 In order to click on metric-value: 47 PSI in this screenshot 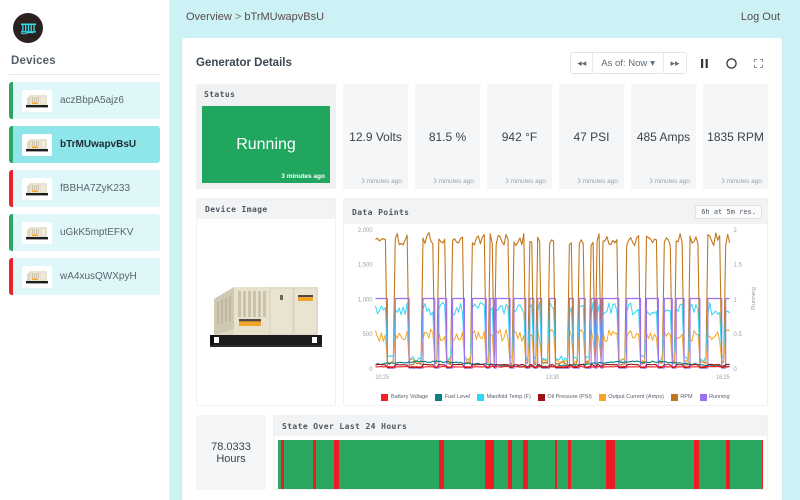, I will do `click(591, 136)`.